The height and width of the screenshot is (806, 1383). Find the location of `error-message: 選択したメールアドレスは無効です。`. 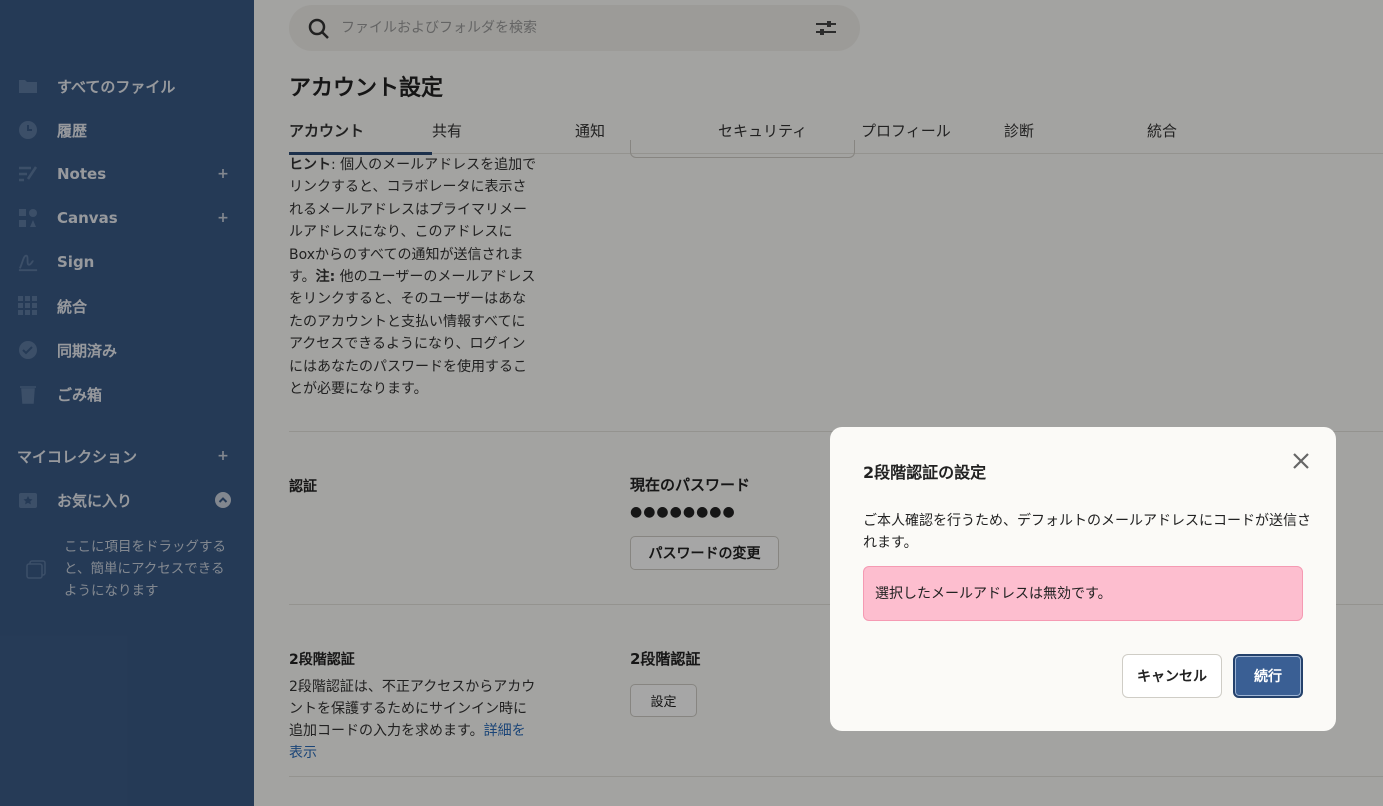

error-message: 選択したメールアドレスは無効です。 is located at coordinates (993, 594).